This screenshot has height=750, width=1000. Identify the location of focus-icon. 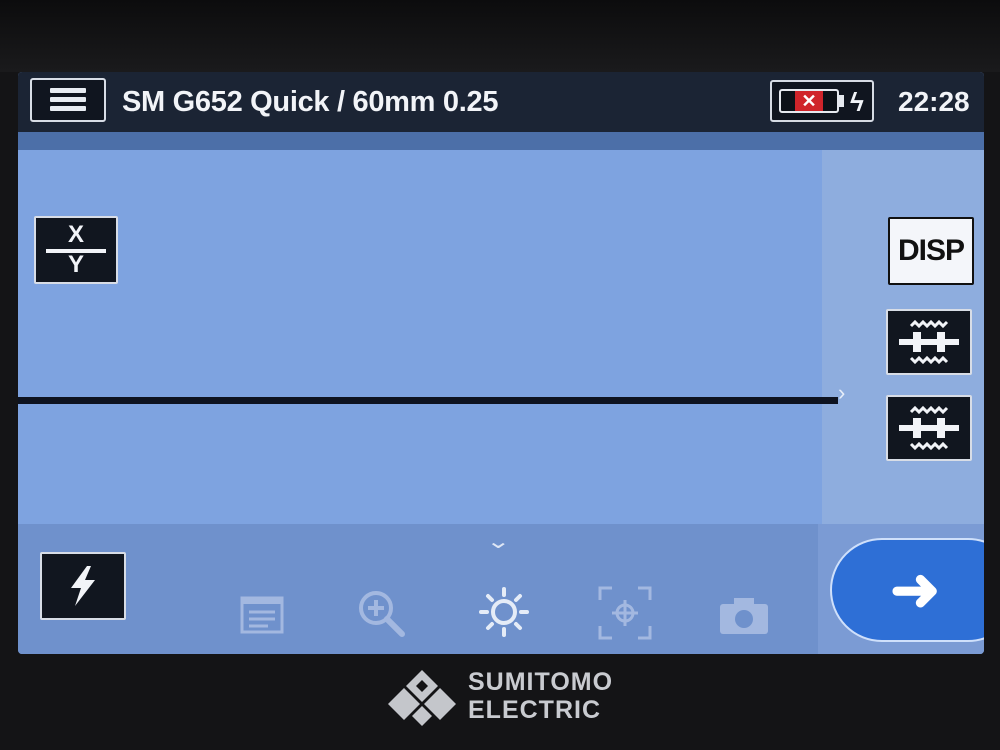
(625, 613).